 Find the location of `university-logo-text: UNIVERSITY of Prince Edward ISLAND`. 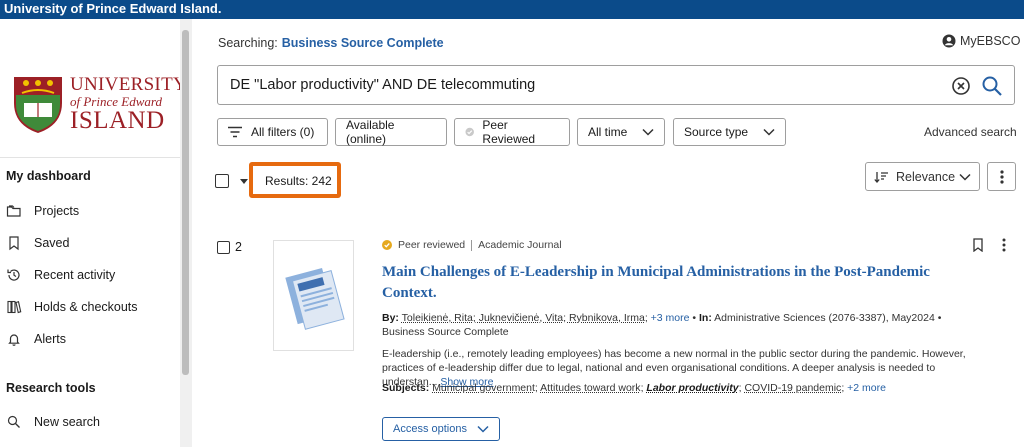

university-logo-text: UNIVERSITY of Prince Edward ISLAND is located at coordinates (128, 104).